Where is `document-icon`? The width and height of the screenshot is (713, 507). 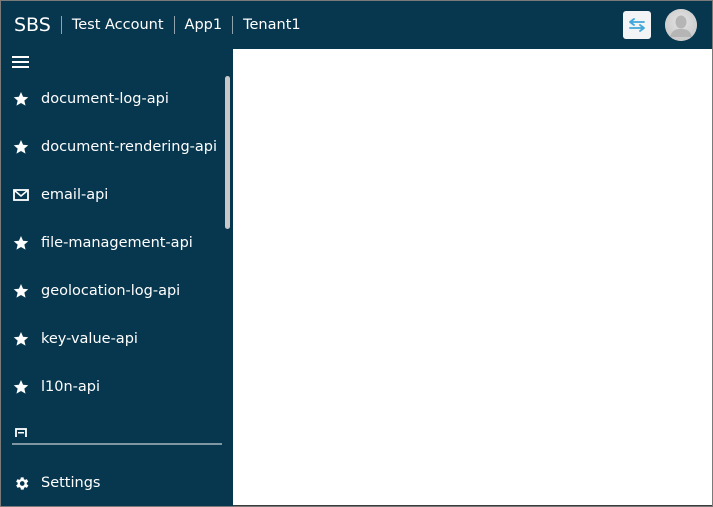 document-icon is located at coordinates (21, 431).